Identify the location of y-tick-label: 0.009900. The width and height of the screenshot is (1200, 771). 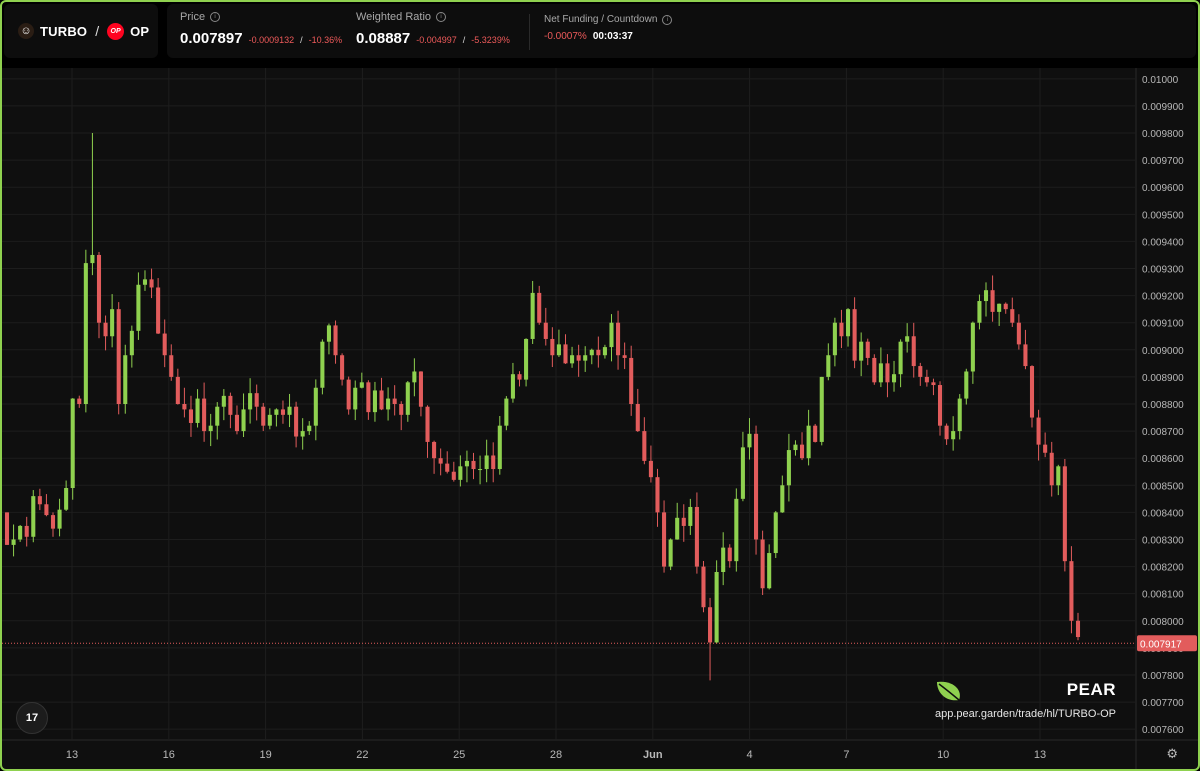
(1163, 107).